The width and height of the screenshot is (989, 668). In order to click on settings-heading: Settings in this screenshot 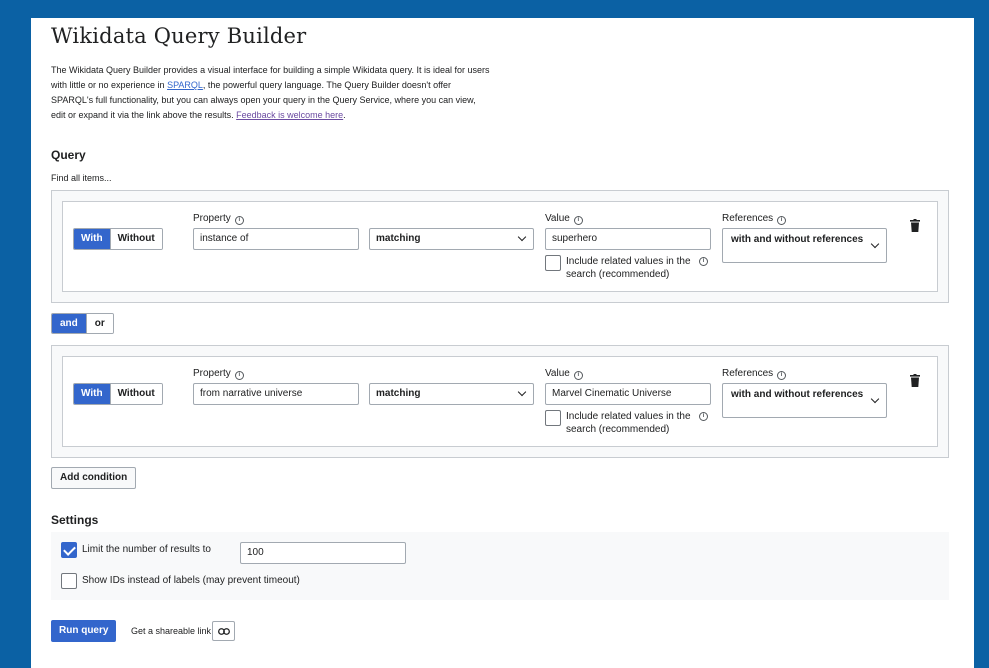, I will do `click(75, 520)`.